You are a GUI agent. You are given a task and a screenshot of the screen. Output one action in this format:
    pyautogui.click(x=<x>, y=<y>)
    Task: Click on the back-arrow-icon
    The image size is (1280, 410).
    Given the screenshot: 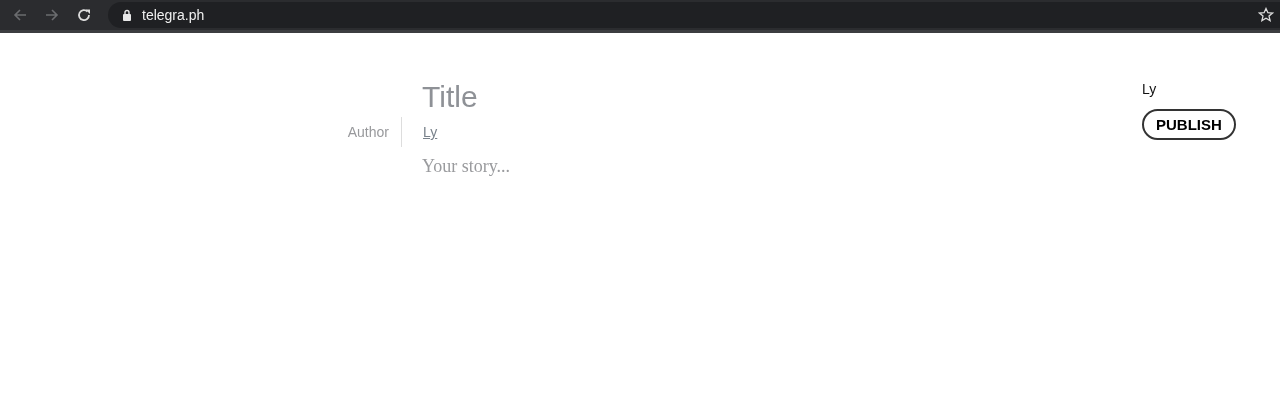 What is the action you would take?
    pyautogui.click(x=20, y=15)
    